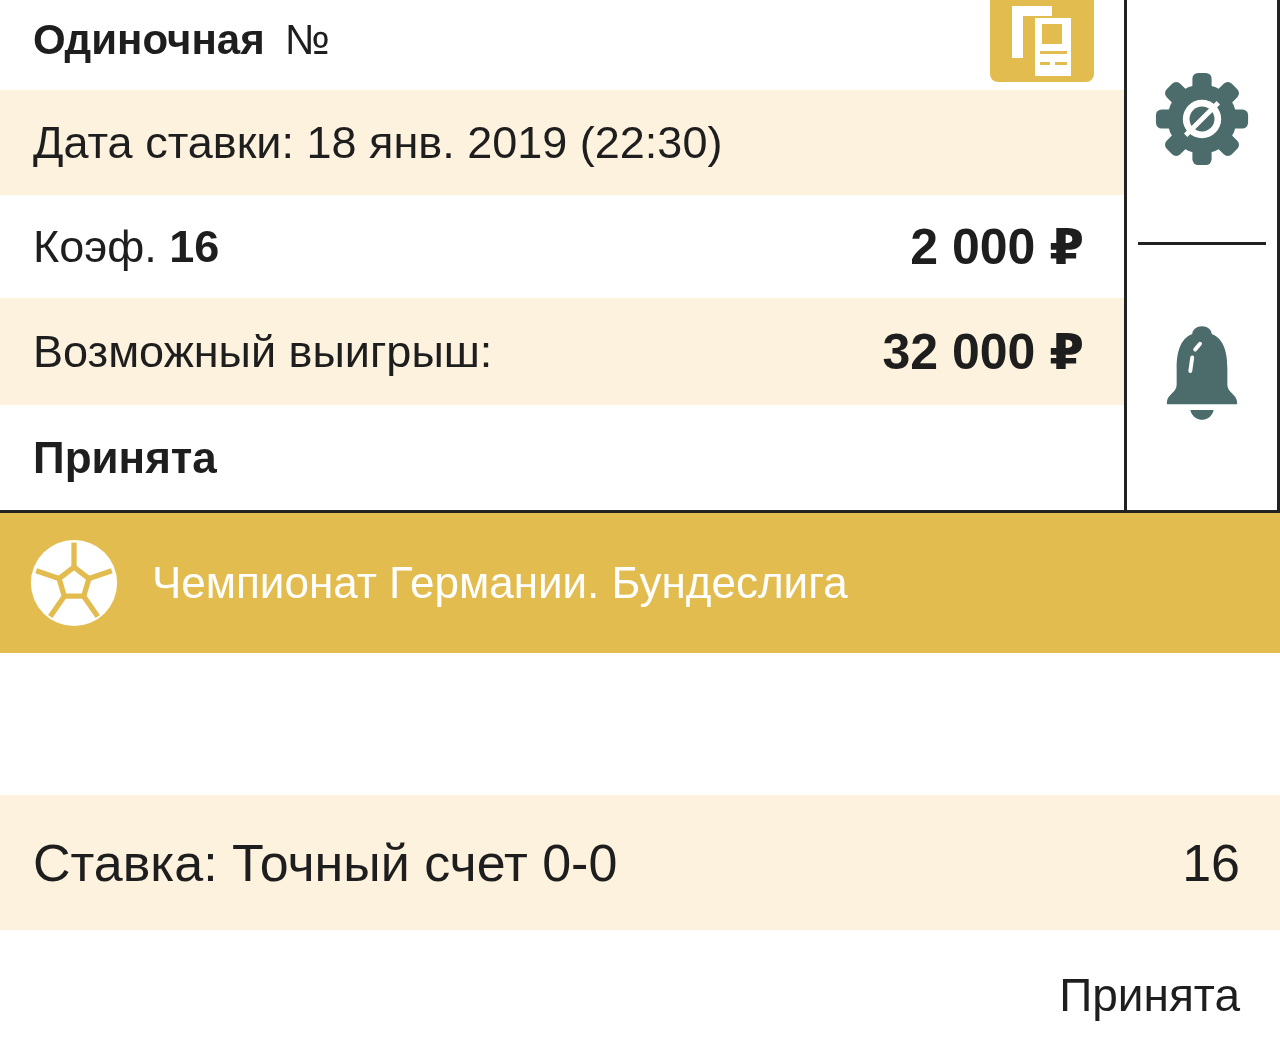 The height and width of the screenshot is (1060, 1280). Describe the element at coordinates (997, 246) in the screenshot. I see `amount-value: 2 000 ₽` at that location.